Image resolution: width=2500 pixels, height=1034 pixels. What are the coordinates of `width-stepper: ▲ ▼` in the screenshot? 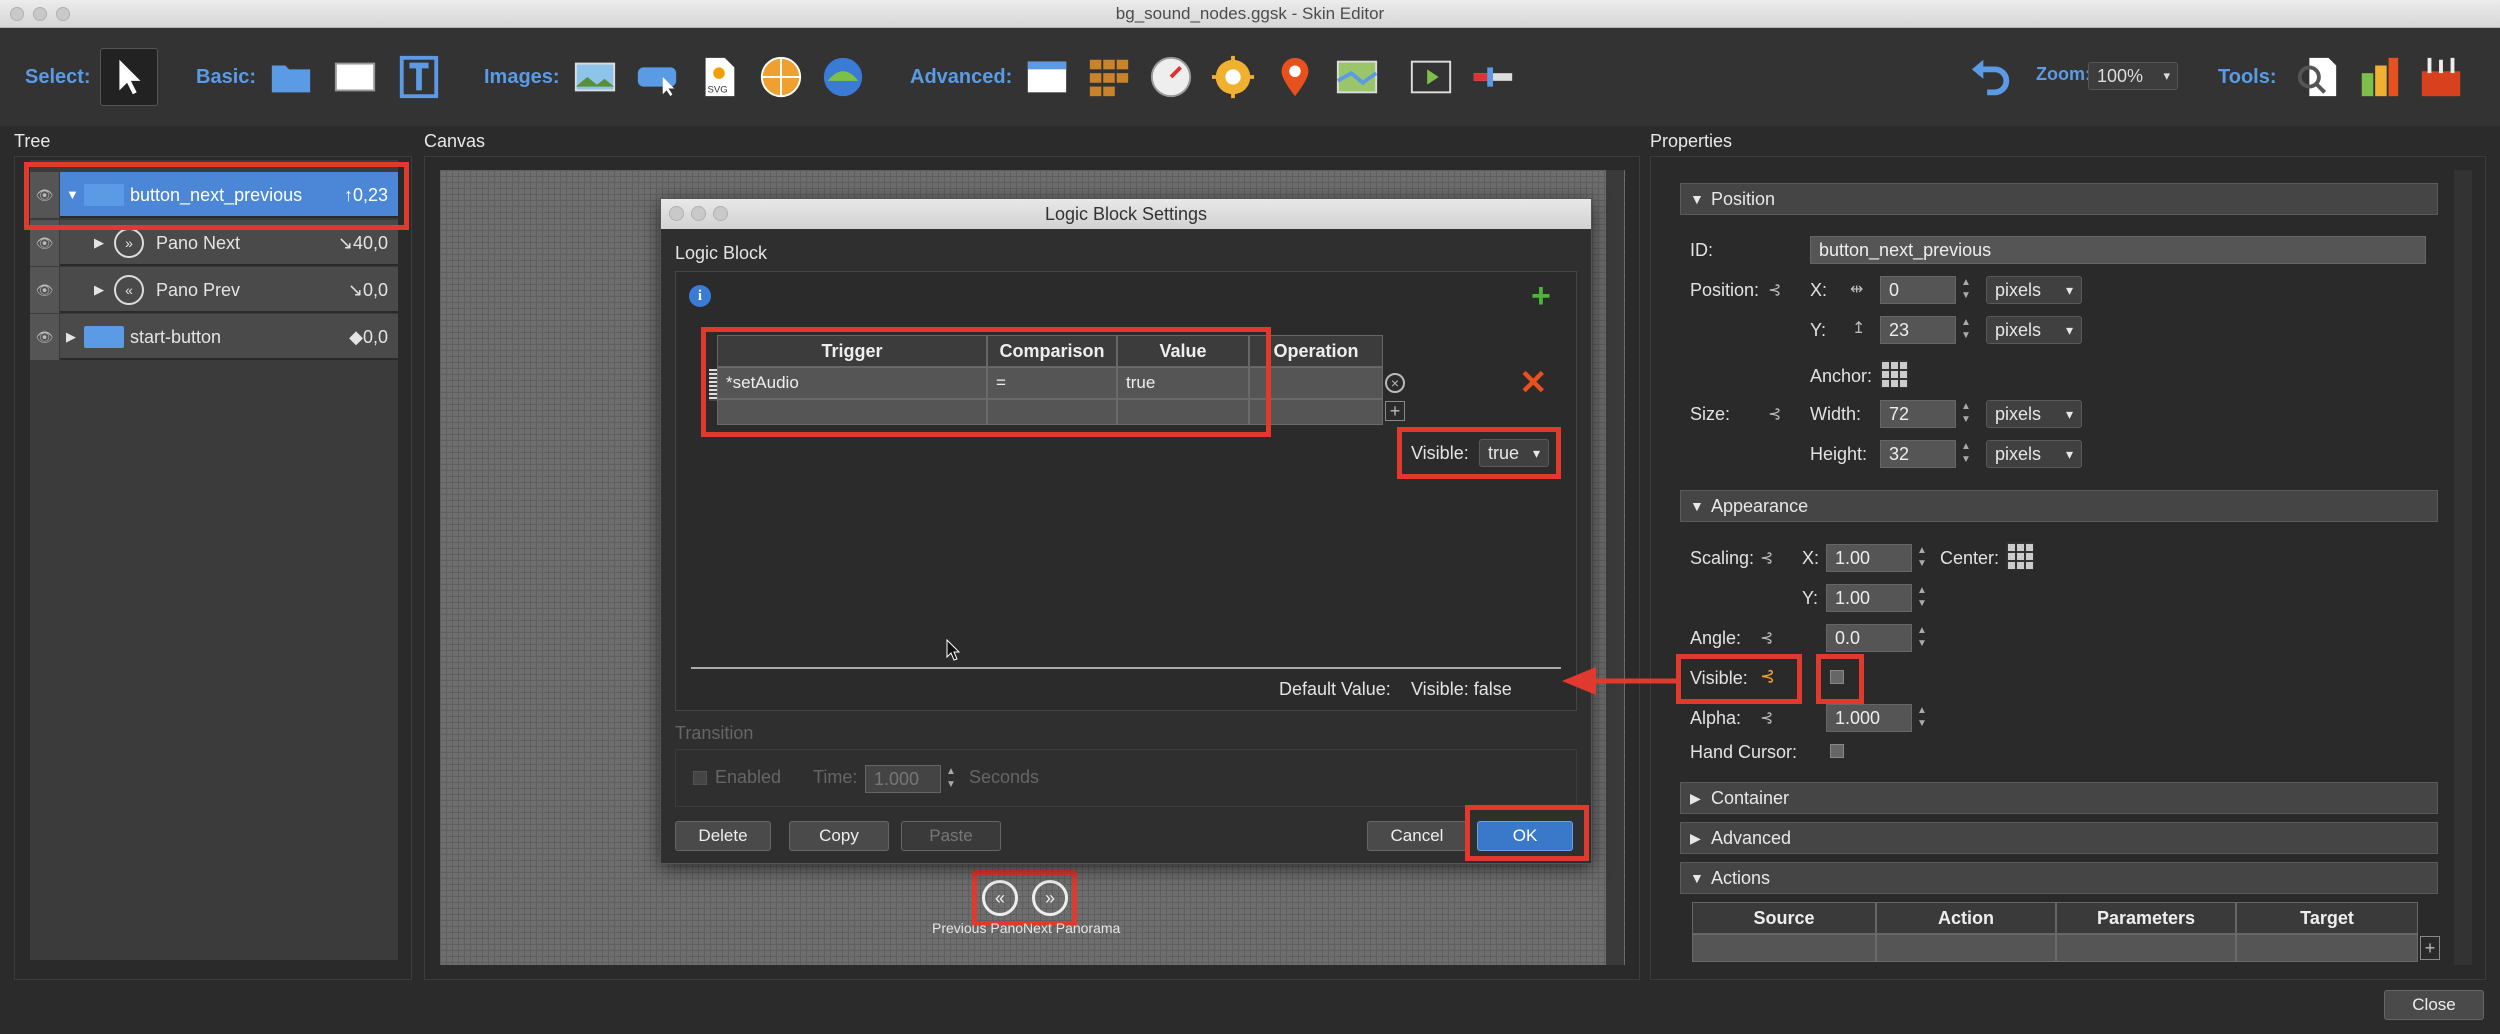 It's located at (1966, 414).